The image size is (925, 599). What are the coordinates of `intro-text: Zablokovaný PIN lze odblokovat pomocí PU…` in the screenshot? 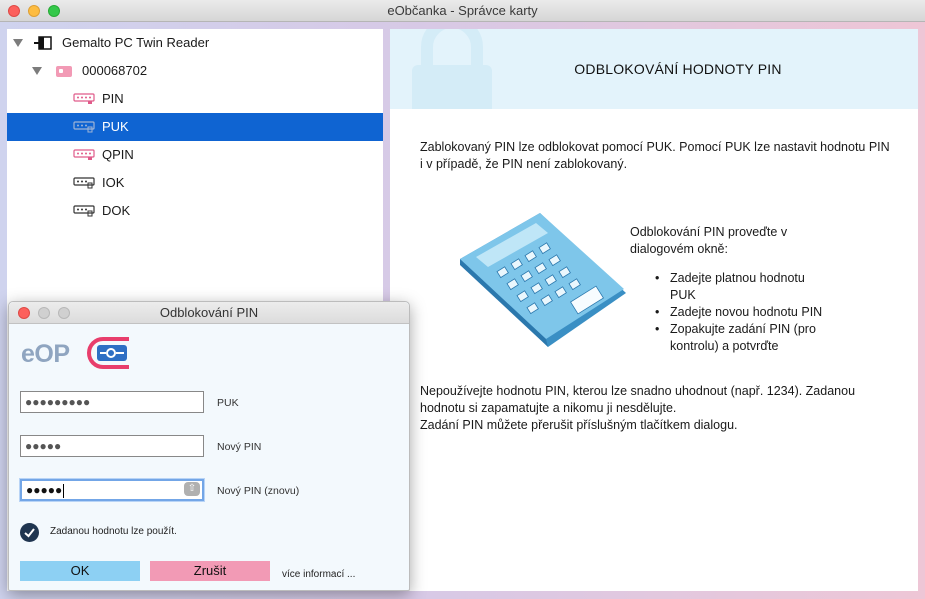 It's located at (655, 156).